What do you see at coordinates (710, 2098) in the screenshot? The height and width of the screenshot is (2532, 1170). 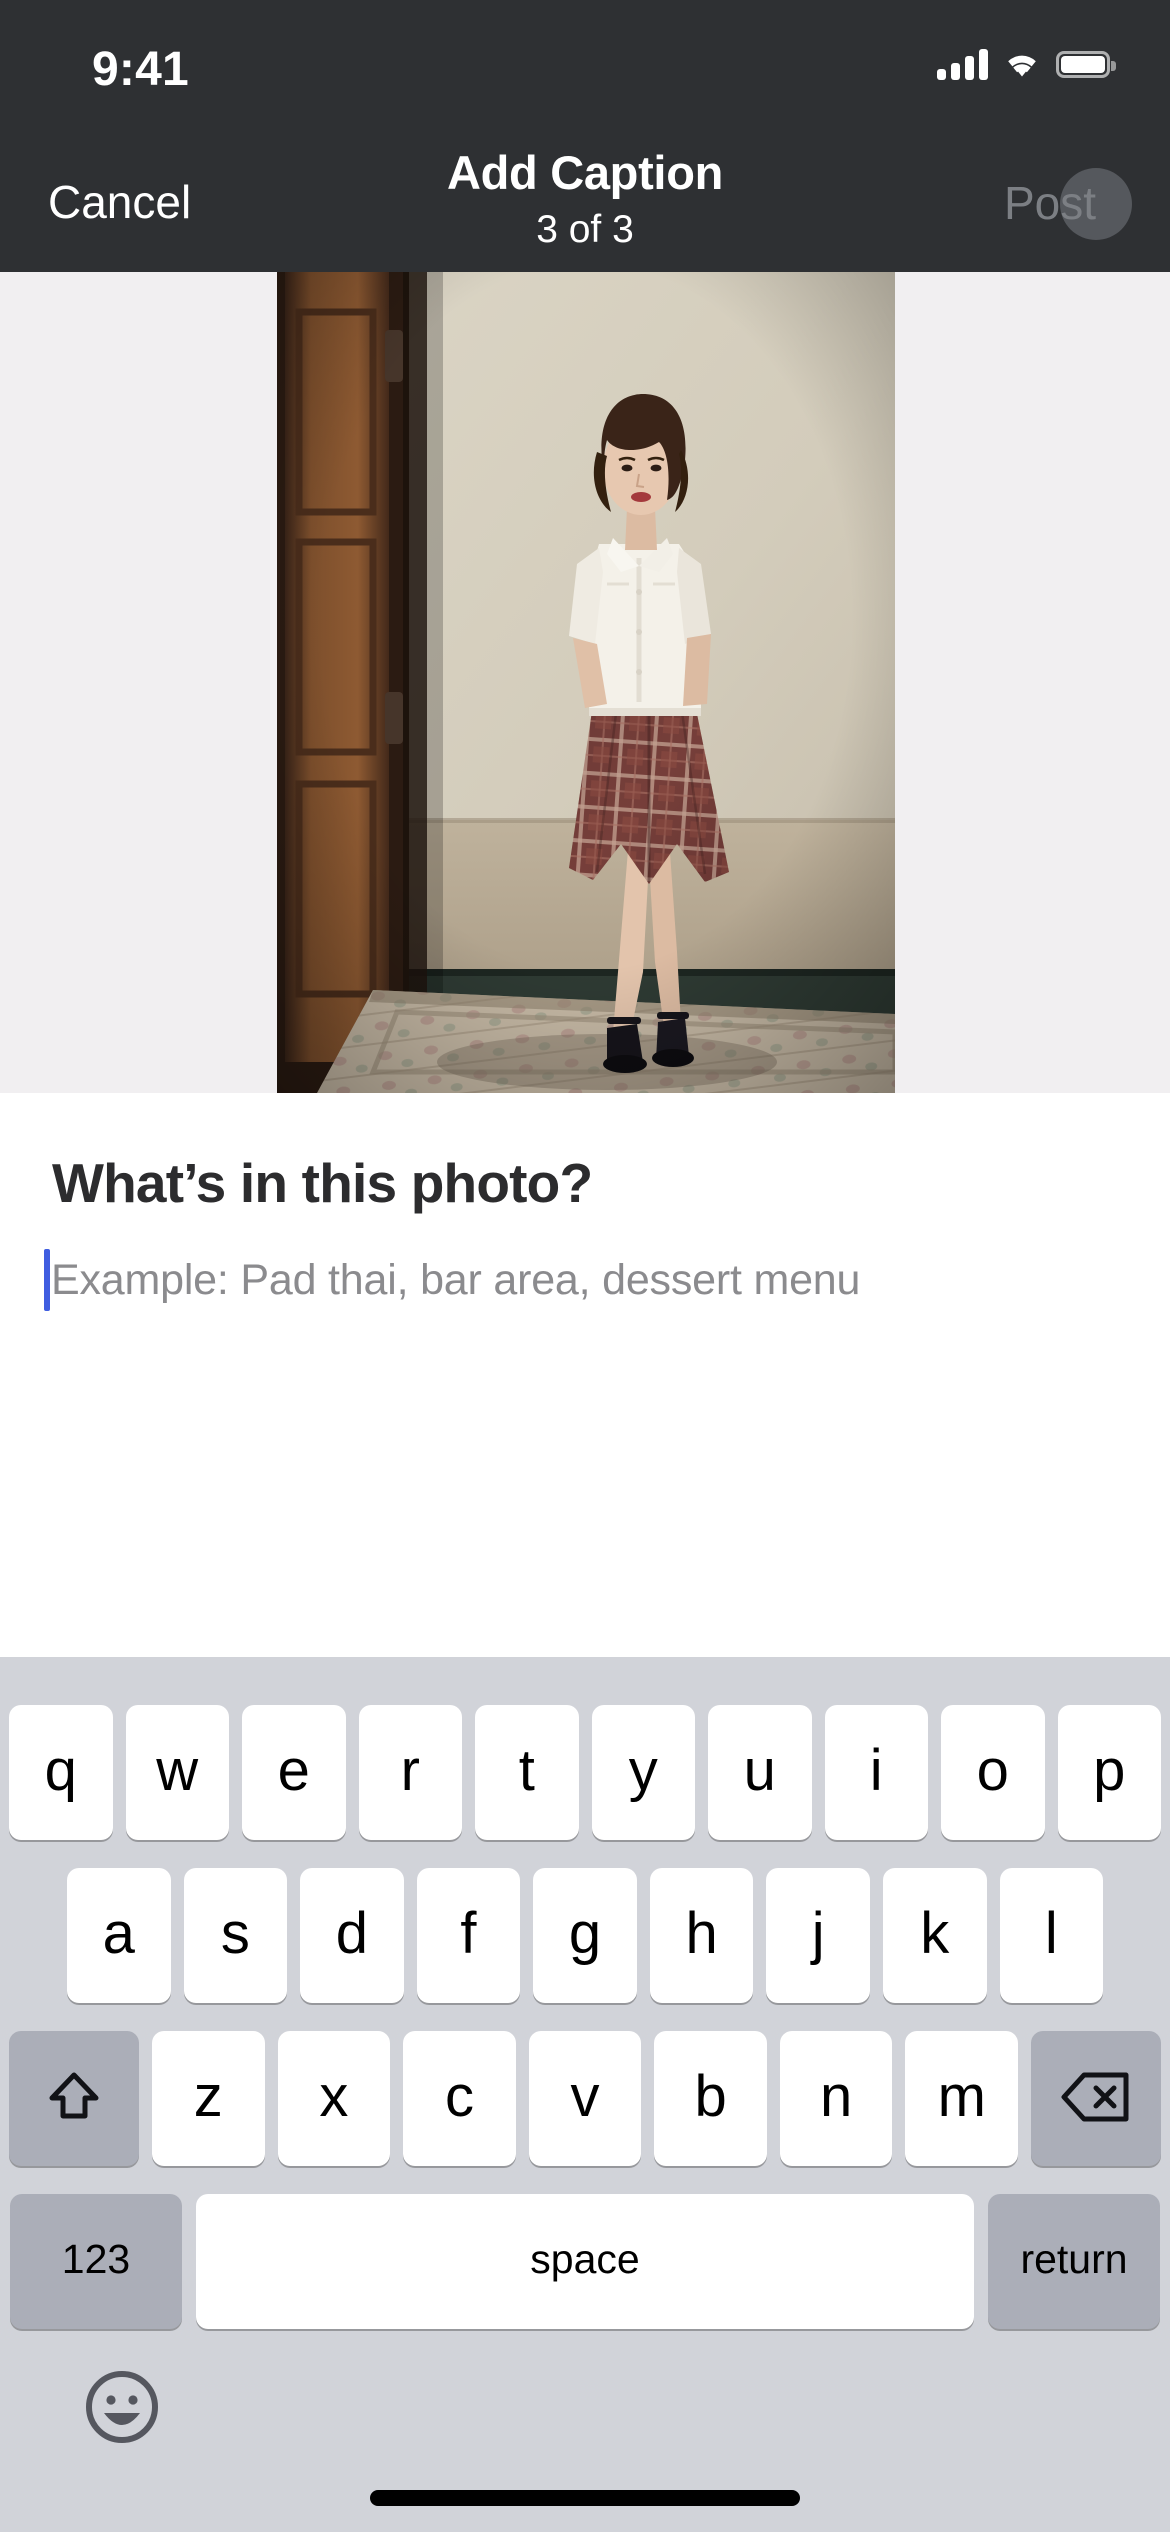 I see `key-b: b` at bounding box center [710, 2098].